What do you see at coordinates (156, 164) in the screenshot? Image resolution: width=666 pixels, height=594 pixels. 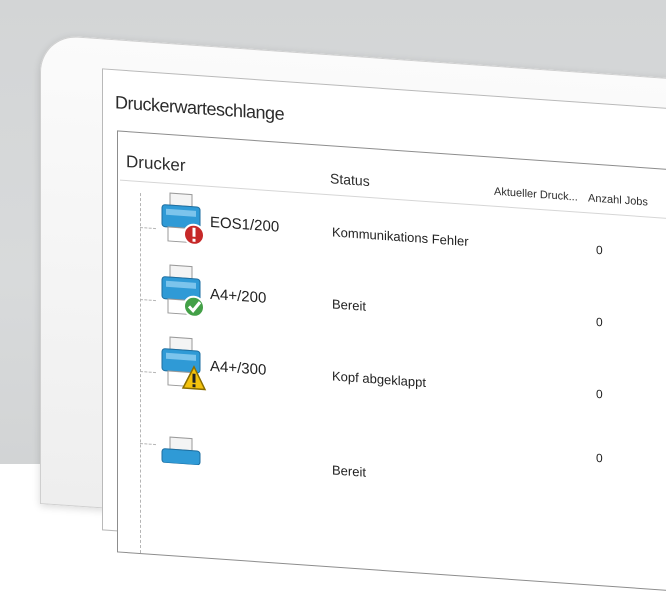 I see `column-header-printer: Drucker` at bounding box center [156, 164].